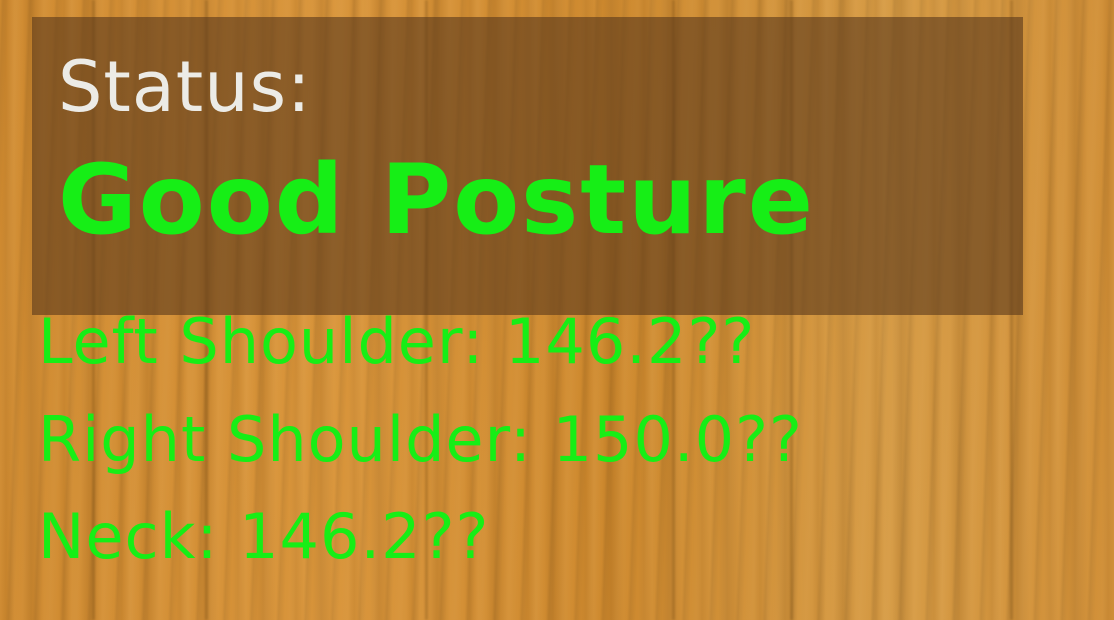 Image resolution: width=1114 pixels, height=620 pixels. What do you see at coordinates (185, 87) in the screenshot?
I see `status-label: Status:` at bounding box center [185, 87].